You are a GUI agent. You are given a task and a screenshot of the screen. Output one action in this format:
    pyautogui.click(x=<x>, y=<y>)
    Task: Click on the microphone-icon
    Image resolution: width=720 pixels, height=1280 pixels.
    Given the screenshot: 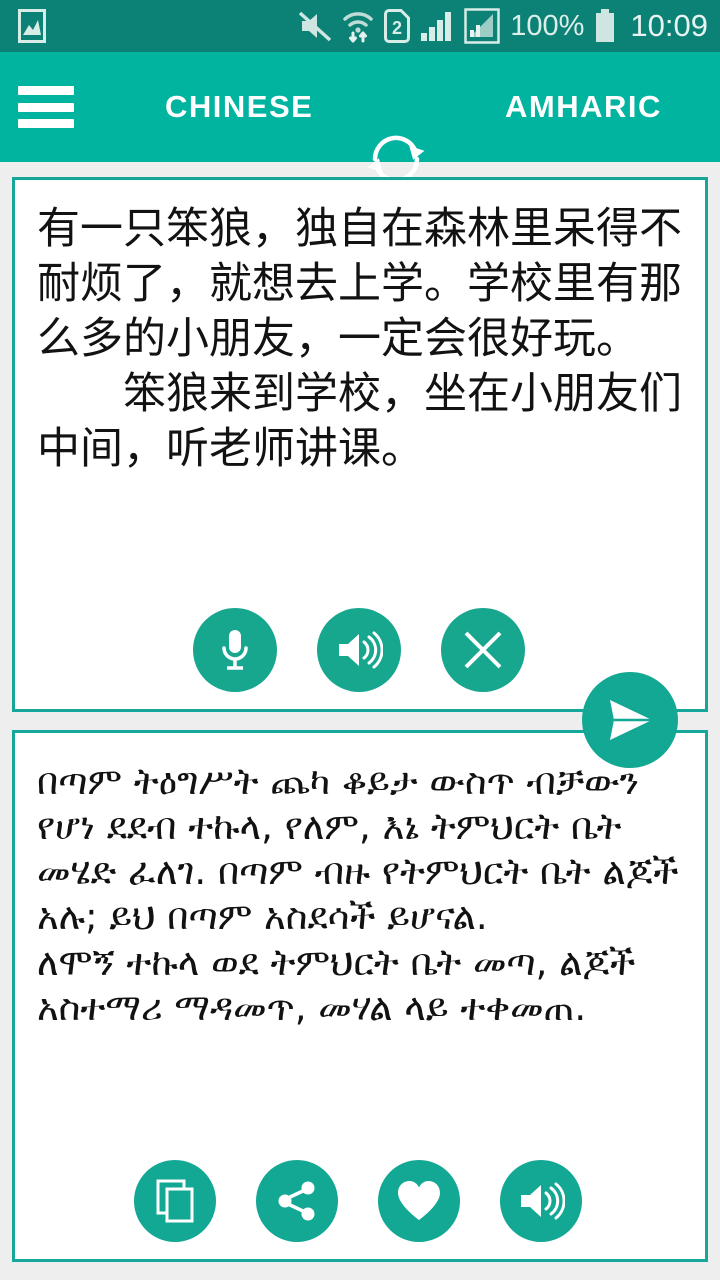 What is the action you would take?
    pyautogui.click(x=235, y=650)
    